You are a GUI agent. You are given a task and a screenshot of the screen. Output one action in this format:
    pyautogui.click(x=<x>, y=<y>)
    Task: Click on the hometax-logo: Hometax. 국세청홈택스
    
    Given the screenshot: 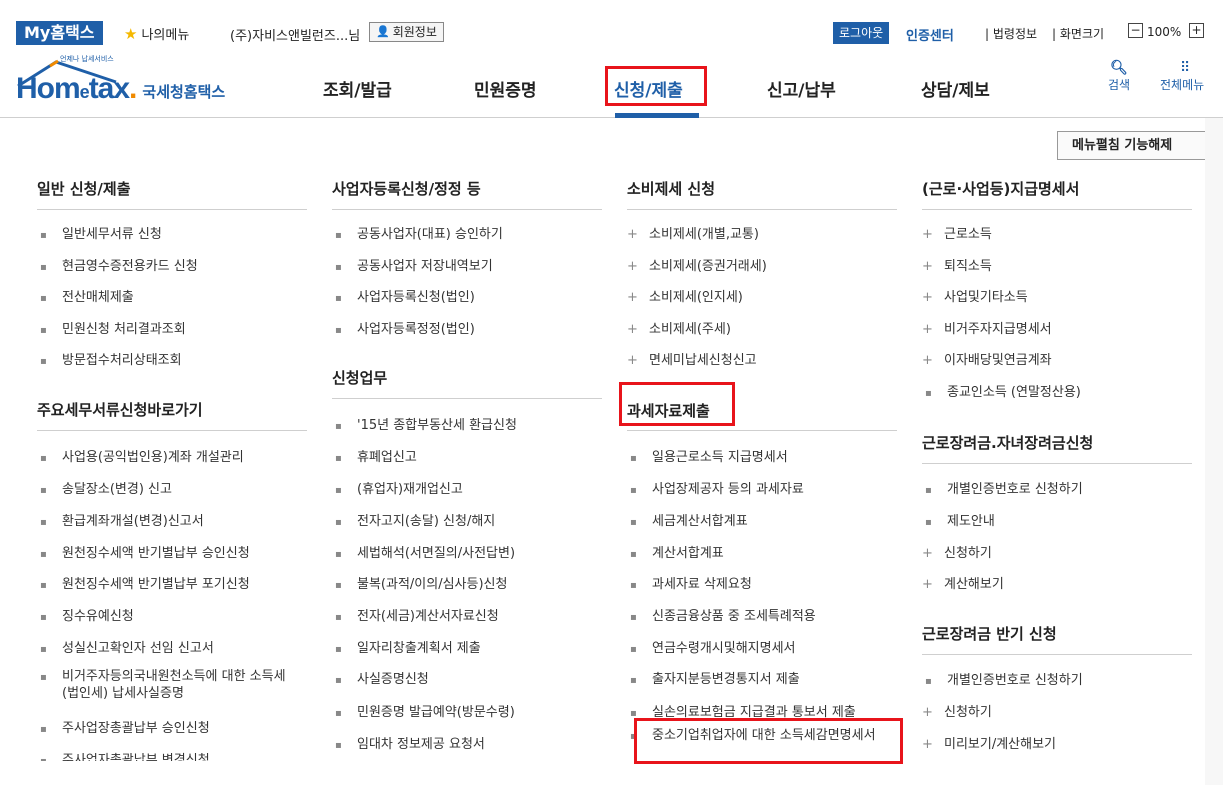 What is the action you would take?
    pyautogui.click(x=120, y=82)
    